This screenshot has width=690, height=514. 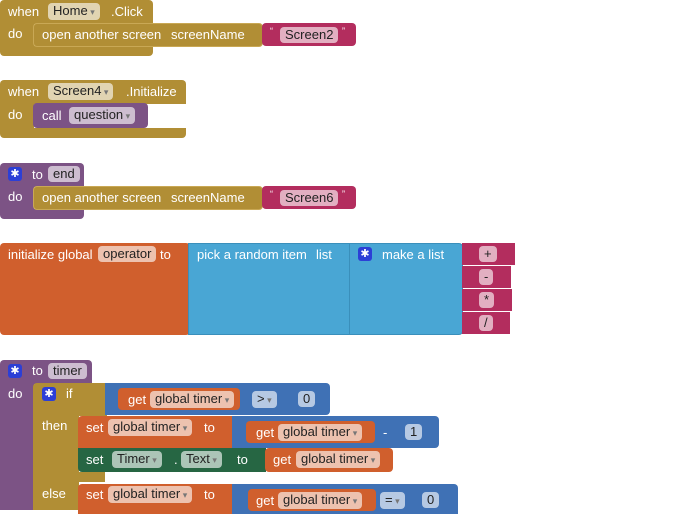 I want to click on operator-dropdown: =, so click(x=392, y=500).